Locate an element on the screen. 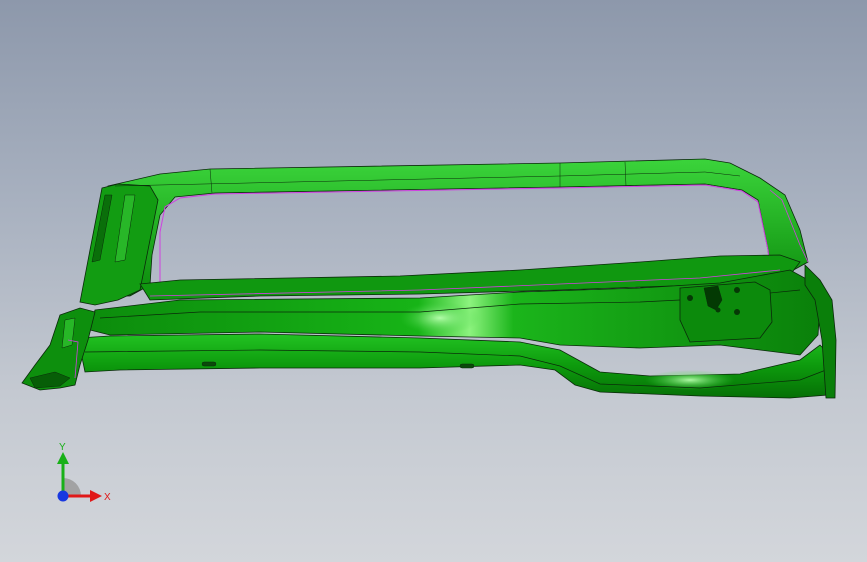 This screenshot has height=562, width=867. x-axis-arrow is located at coordinates (96, 496).